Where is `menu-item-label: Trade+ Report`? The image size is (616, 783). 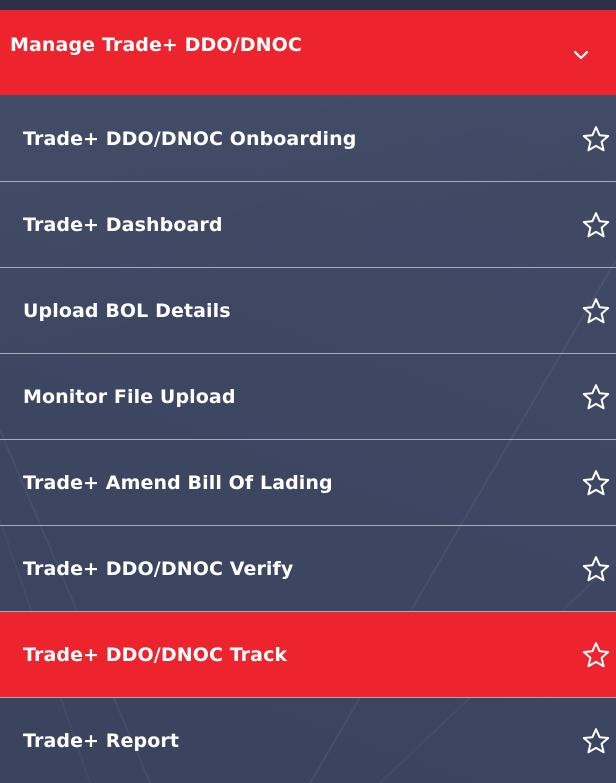
menu-item-label: Trade+ Report is located at coordinates (101, 740).